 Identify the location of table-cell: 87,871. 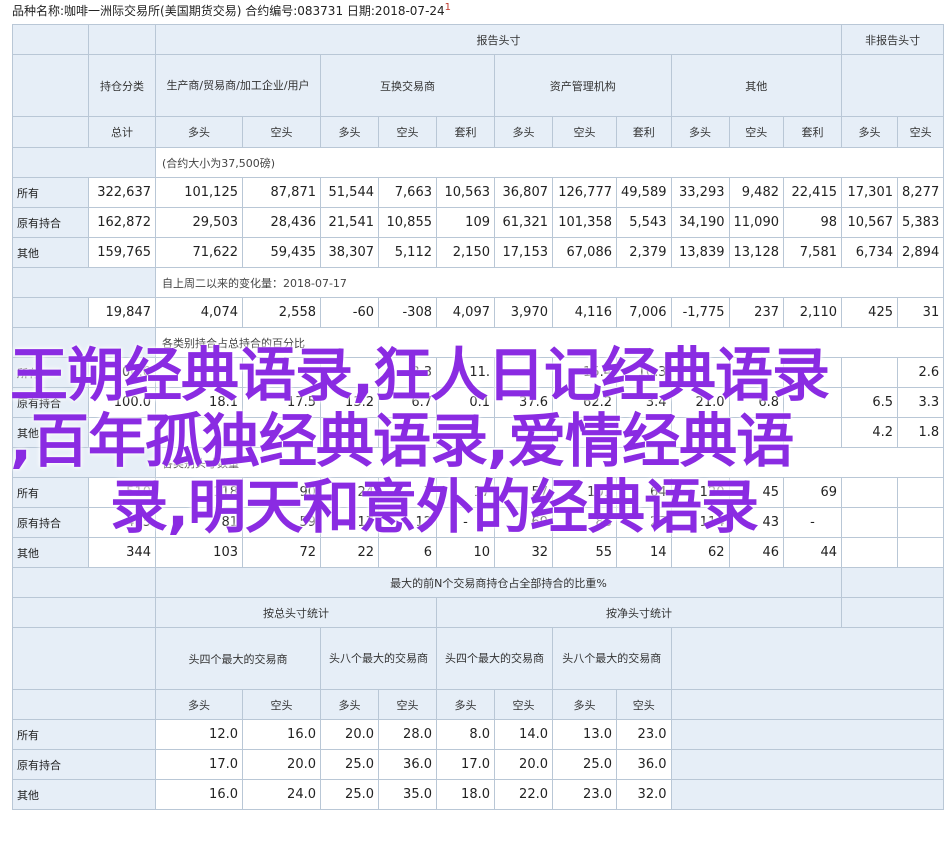
(281, 192).